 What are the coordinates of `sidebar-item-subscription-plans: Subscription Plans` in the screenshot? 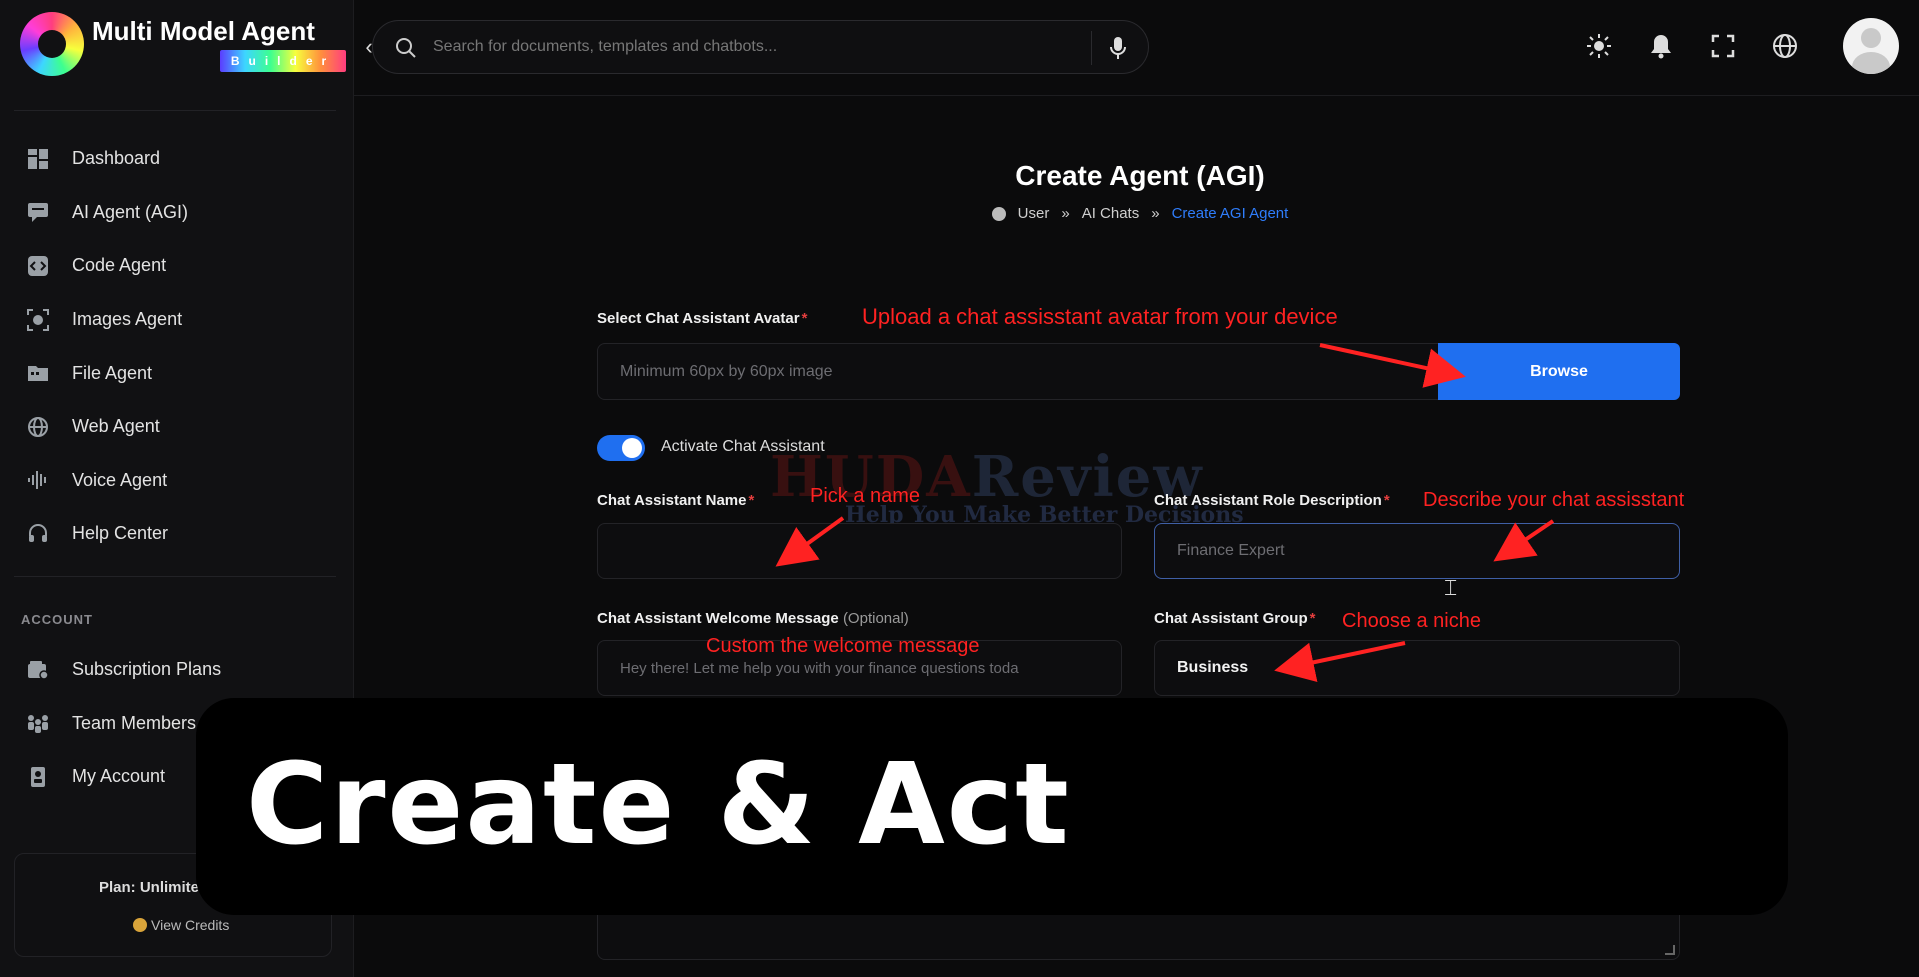 It's located at (177, 670).